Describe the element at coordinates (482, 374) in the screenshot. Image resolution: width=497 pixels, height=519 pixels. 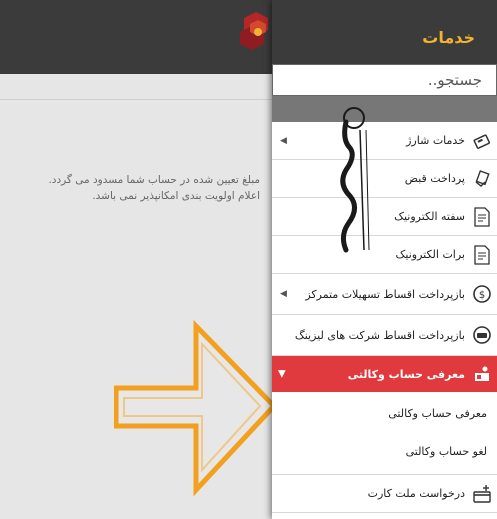
I see `proxy-account-icon` at that location.